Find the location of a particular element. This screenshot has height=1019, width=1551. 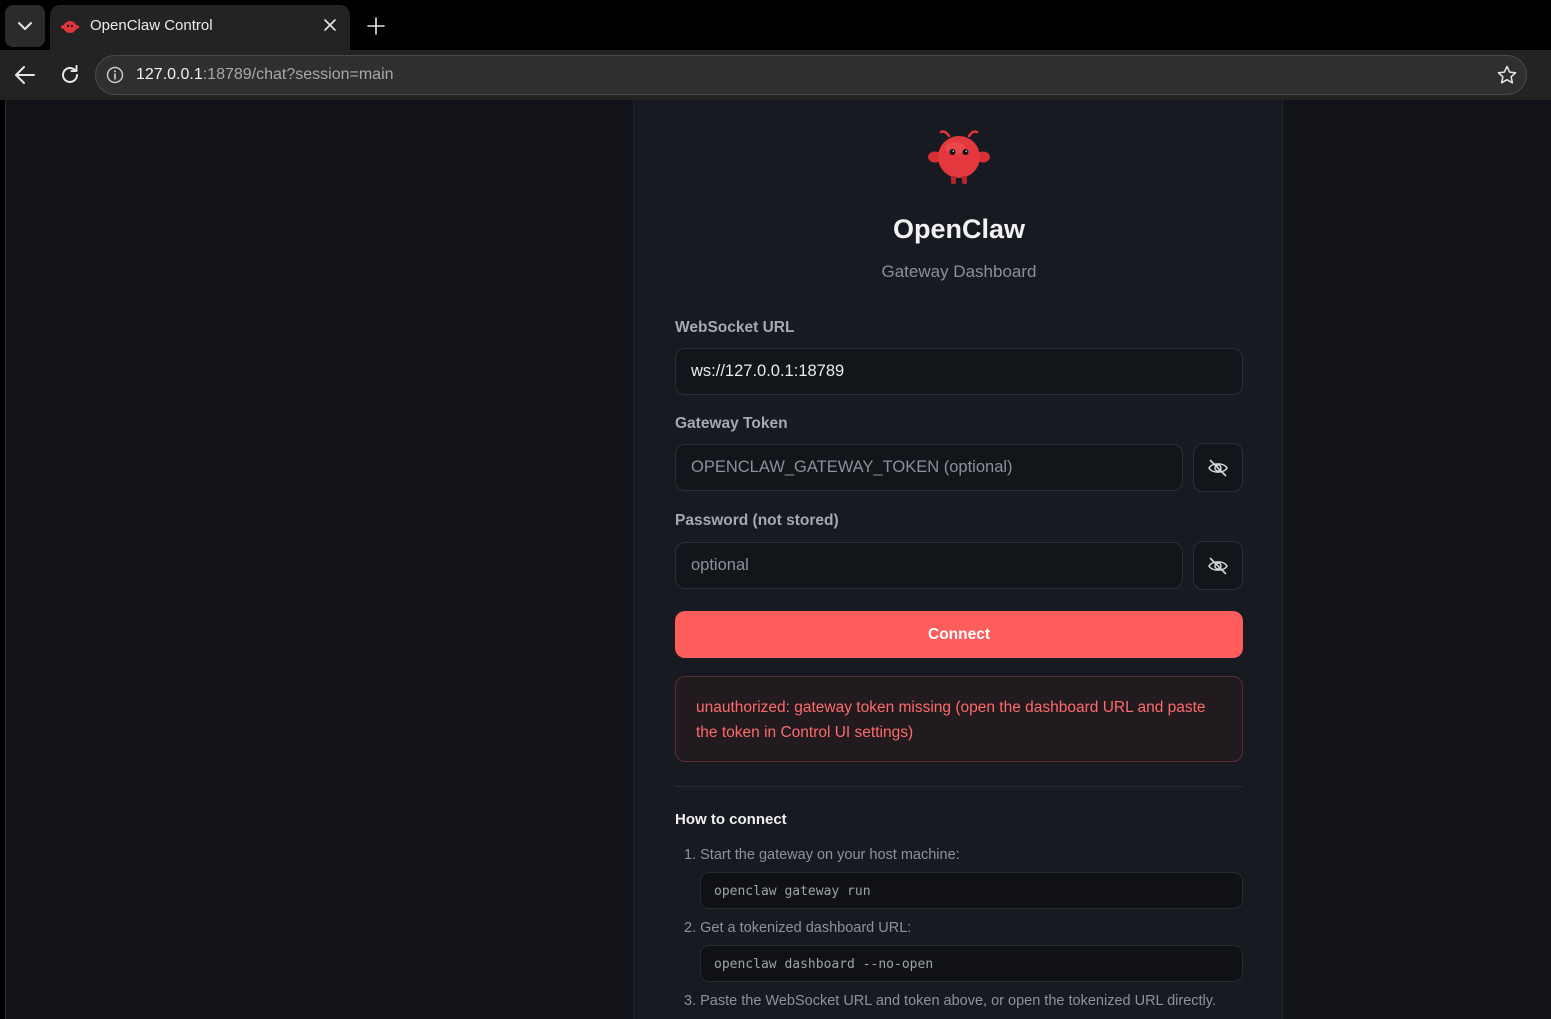

tab-title: OpenClaw Control is located at coordinates (151, 25).